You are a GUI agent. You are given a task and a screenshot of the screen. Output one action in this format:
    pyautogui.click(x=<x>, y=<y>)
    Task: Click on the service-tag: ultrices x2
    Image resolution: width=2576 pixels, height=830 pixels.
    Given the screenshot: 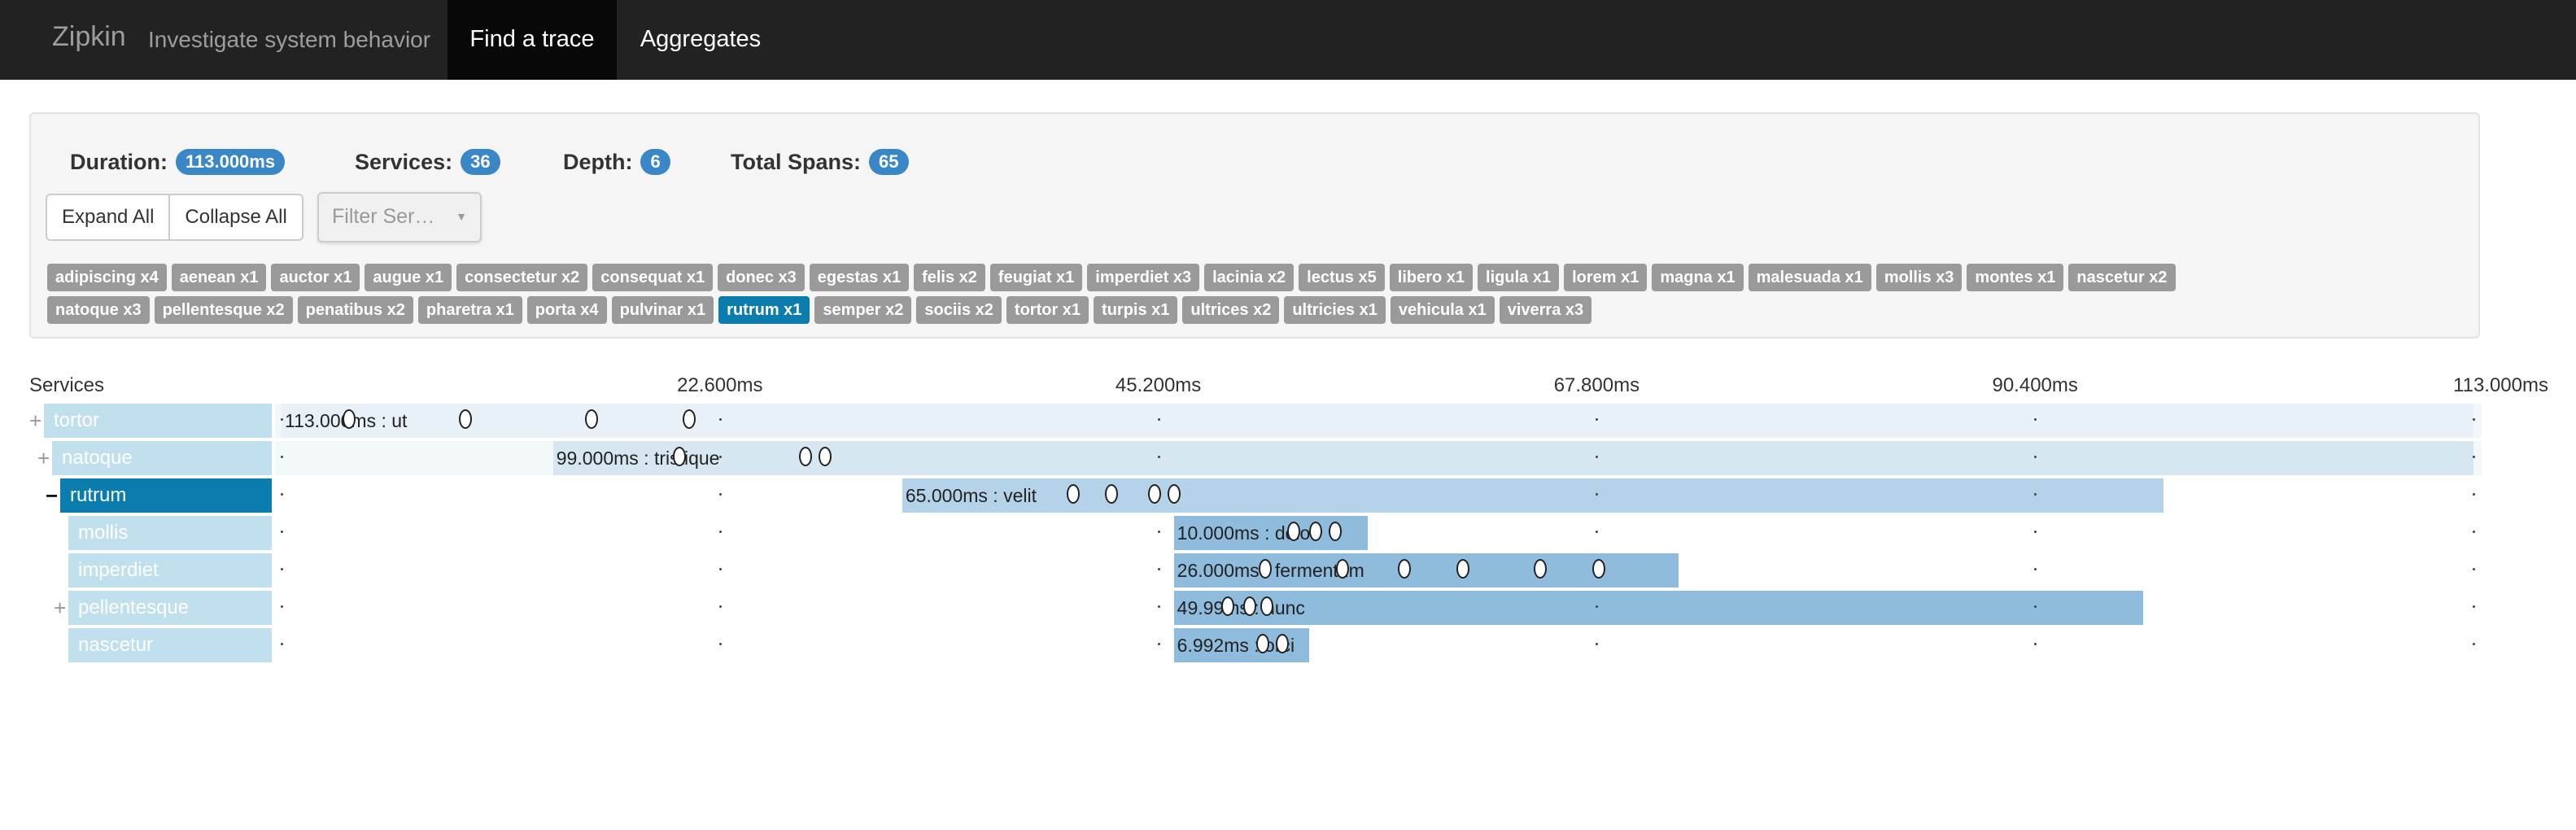 What is the action you would take?
    pyautogui.click(x=1231, y=310)
    